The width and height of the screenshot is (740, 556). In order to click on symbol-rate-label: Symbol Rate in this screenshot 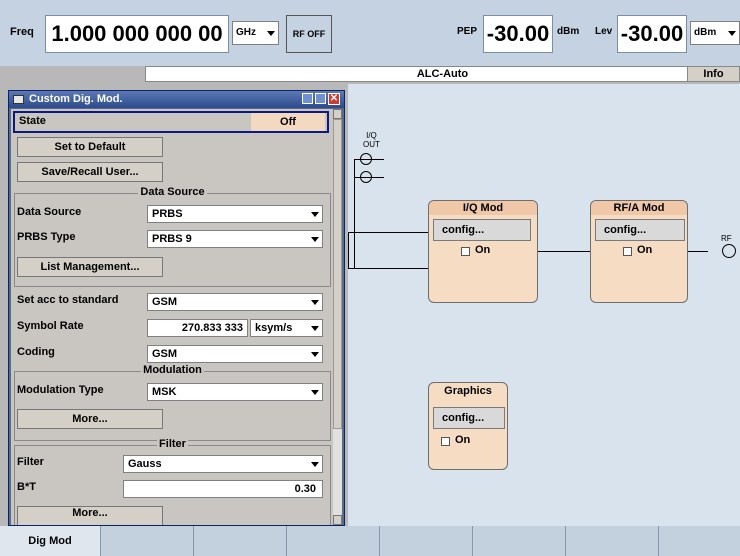, I will do `click(50, 326)`.